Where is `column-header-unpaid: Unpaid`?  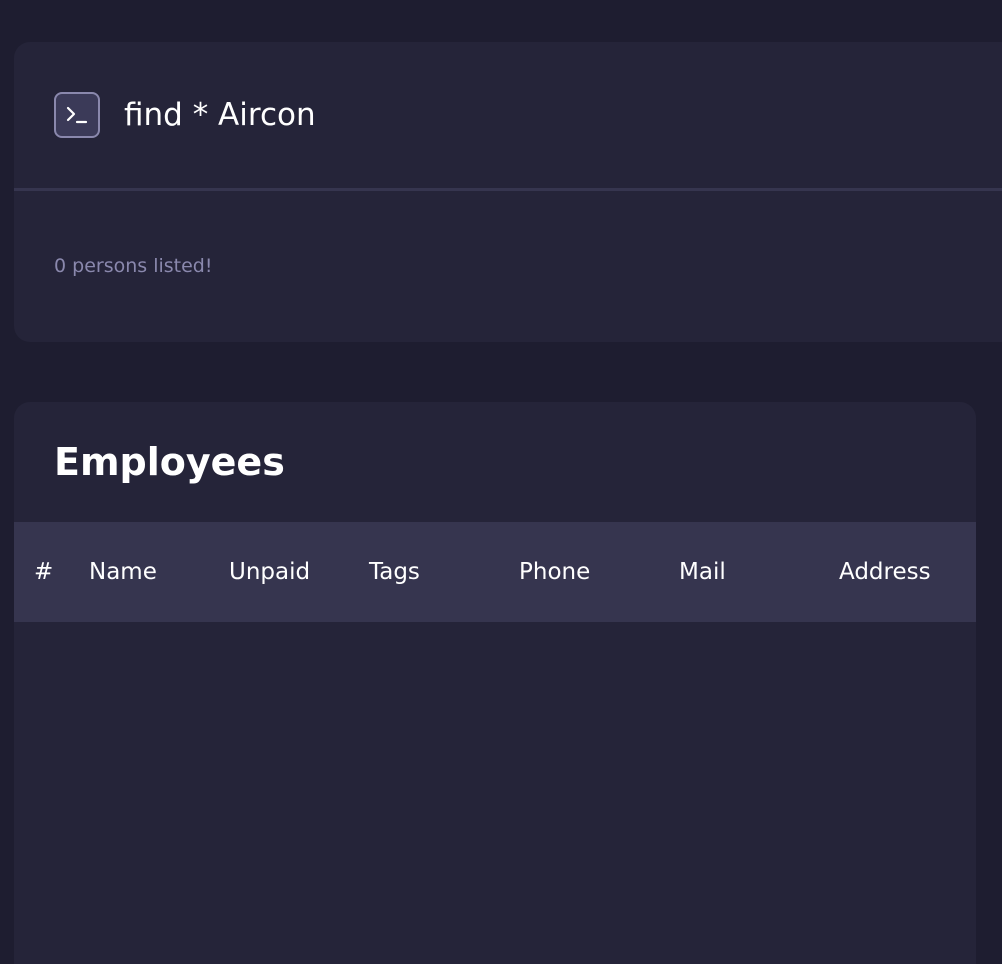 column-header-unpaid: Unpaid is located at coordinates (269, 572).